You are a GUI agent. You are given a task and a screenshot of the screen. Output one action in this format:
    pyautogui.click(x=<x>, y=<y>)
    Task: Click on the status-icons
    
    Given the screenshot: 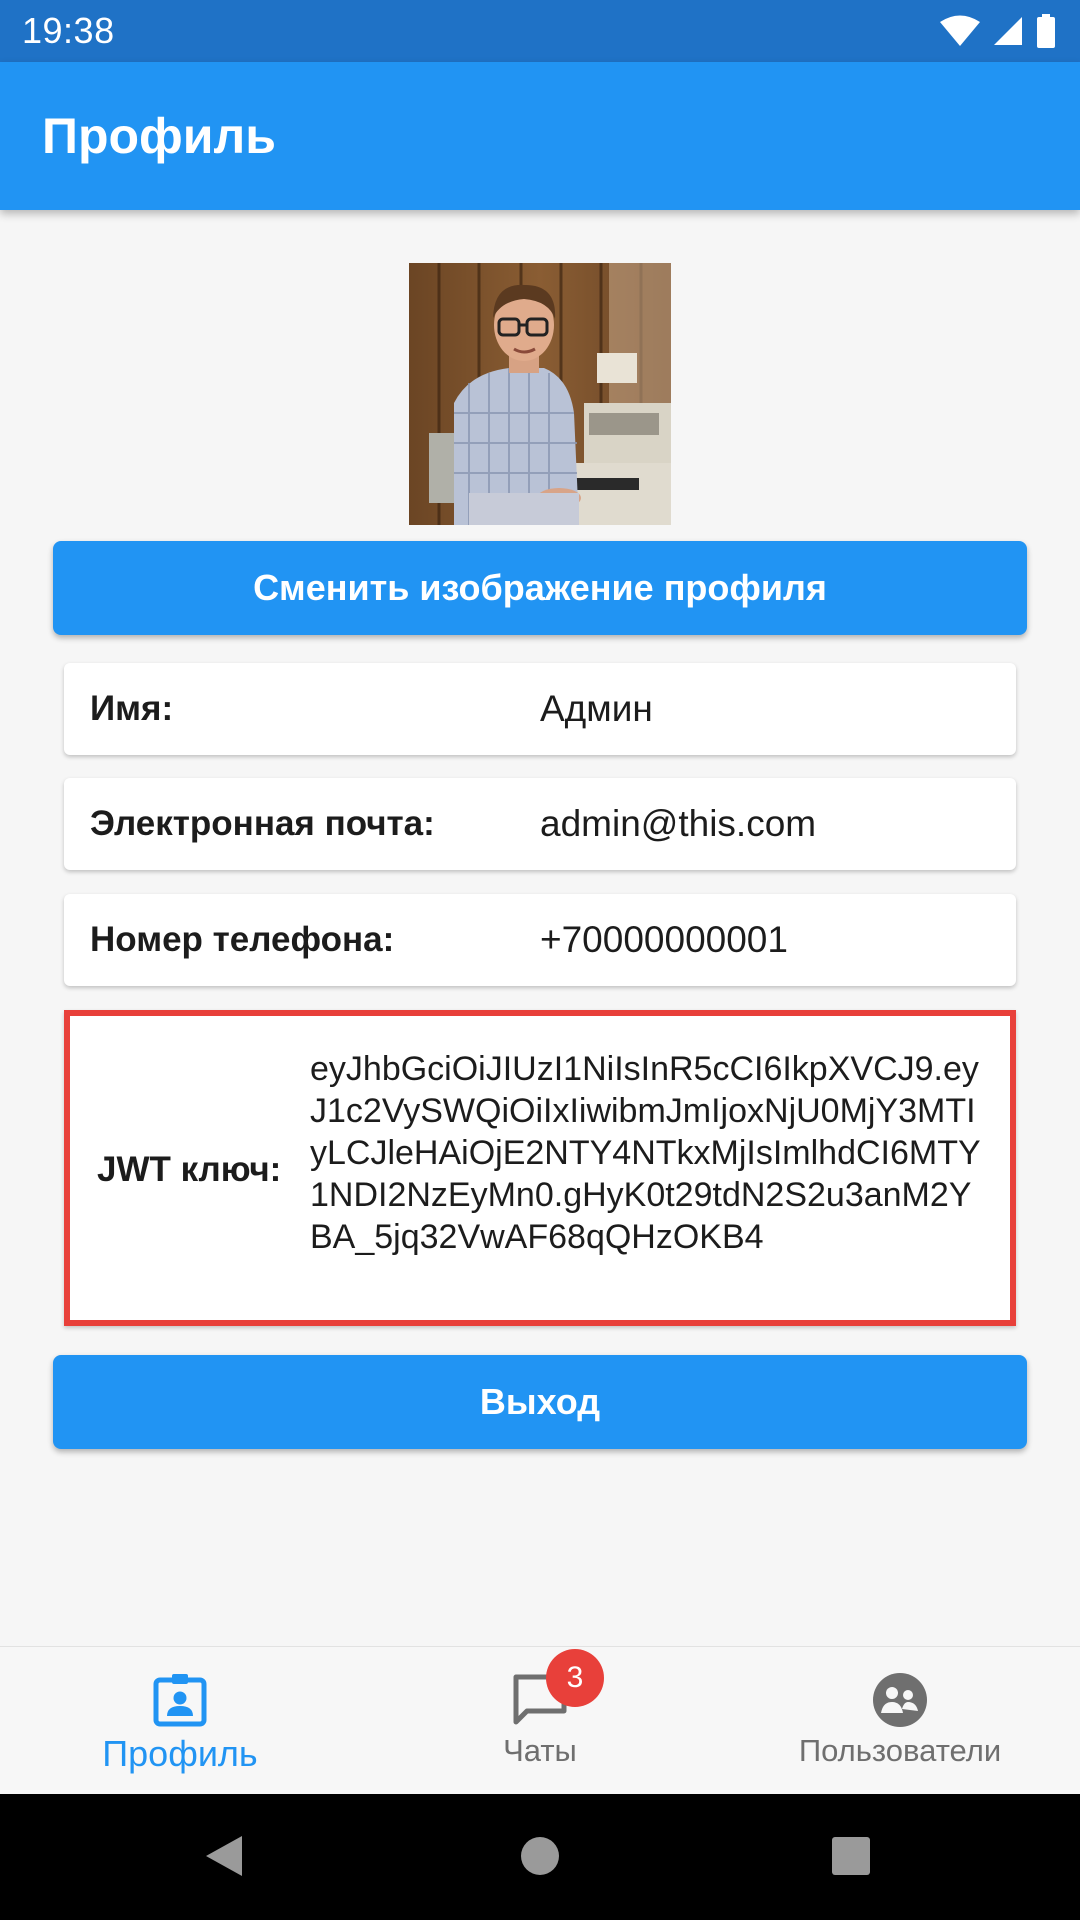 What is the action you would take?
    pyautogui.click(x=998, y=31)
    